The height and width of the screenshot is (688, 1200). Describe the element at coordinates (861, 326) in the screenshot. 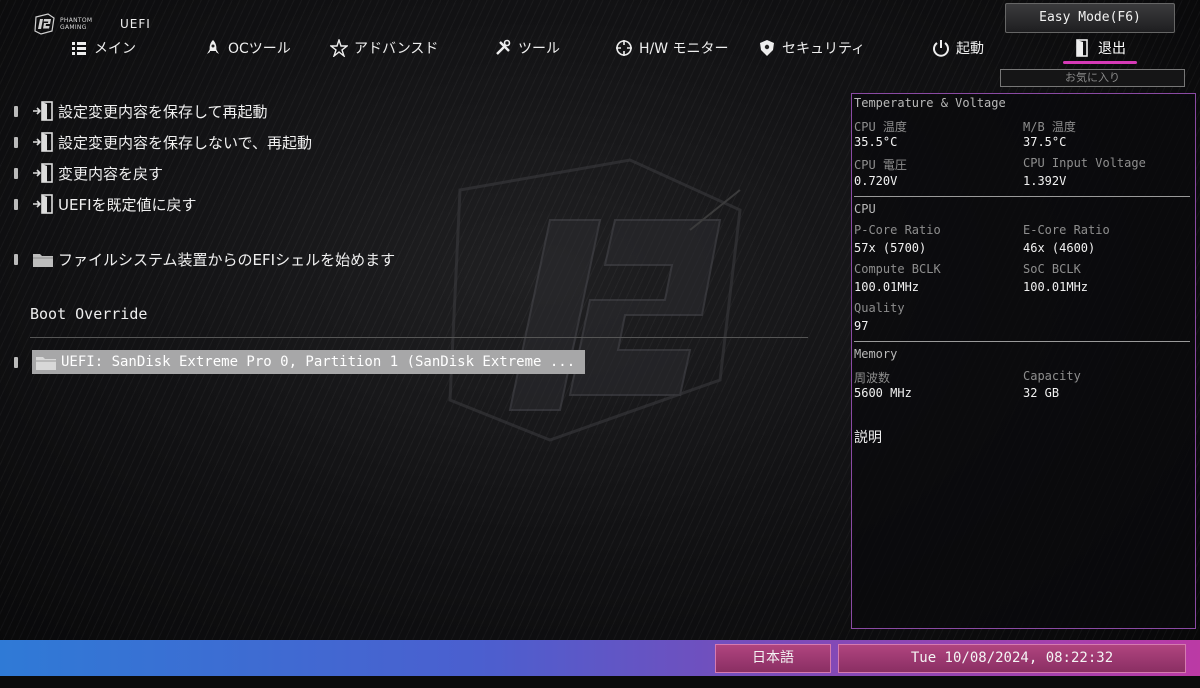

I see `quality-value: 97` at that location.